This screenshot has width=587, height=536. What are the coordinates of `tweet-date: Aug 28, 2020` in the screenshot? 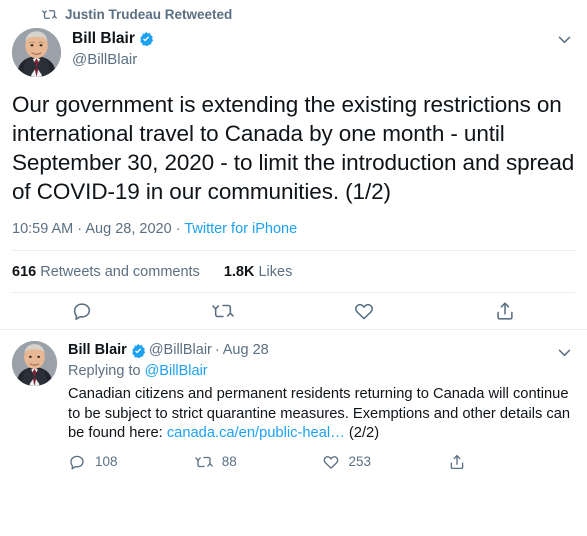 It's located at (128, 229).